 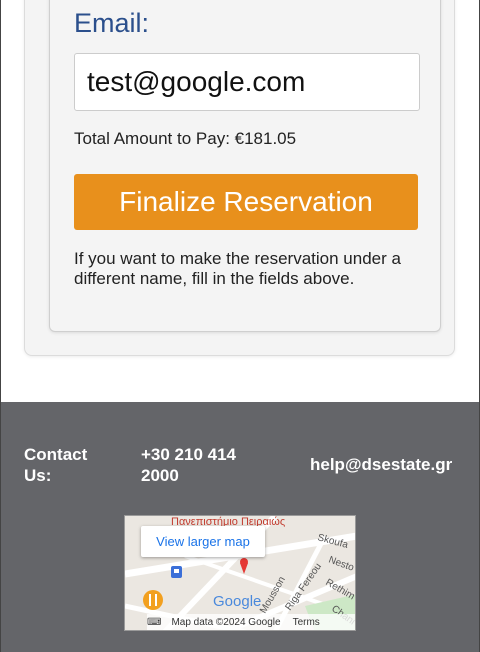 I want to click on map-terms-link: Terms, so click(x=306, y=622).